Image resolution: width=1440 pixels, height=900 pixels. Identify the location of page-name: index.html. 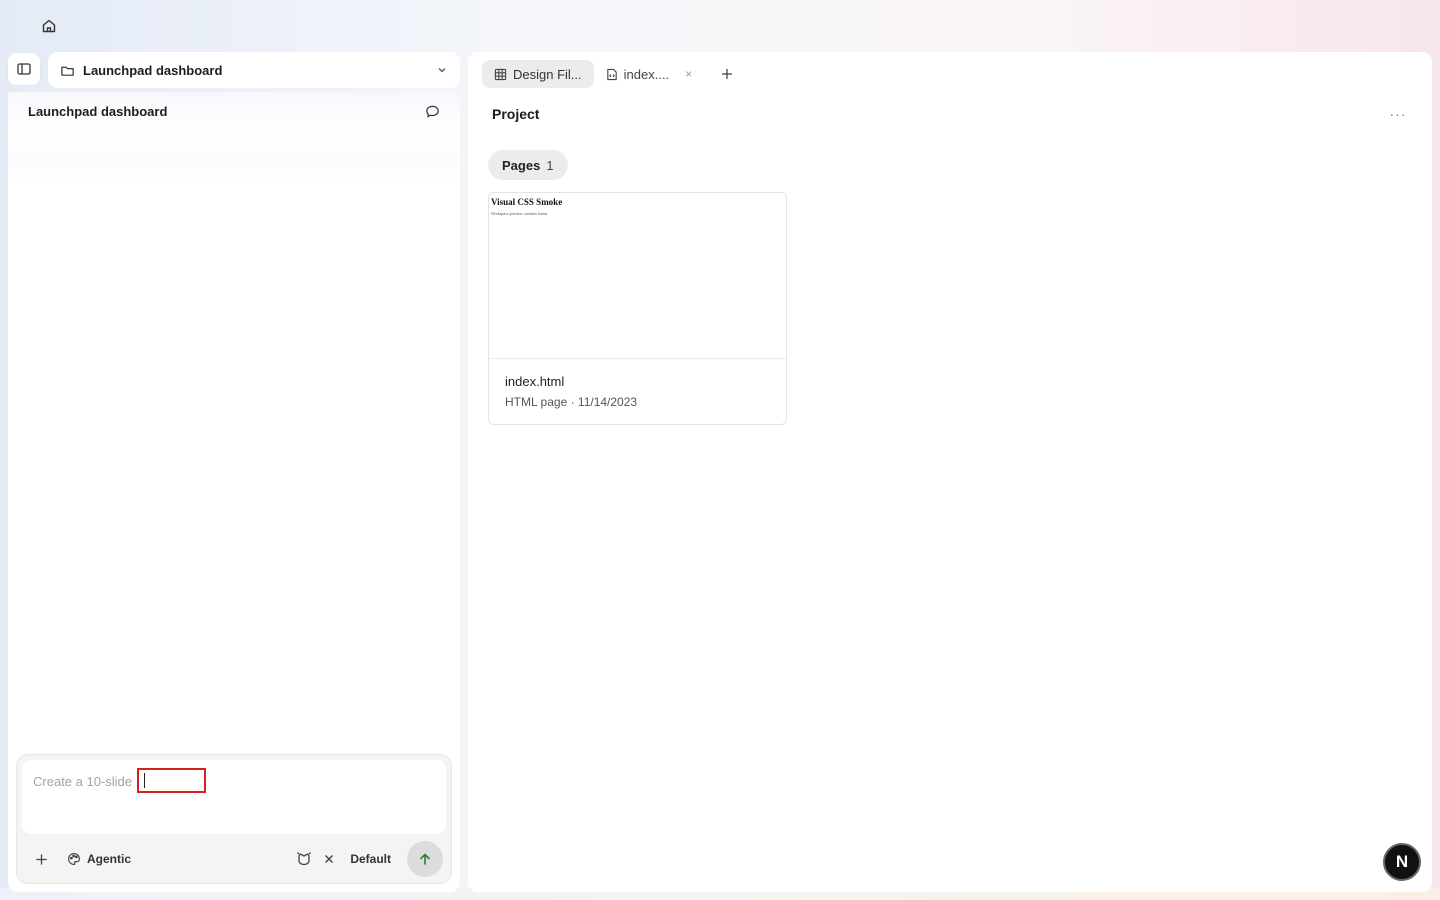
(535, 381).